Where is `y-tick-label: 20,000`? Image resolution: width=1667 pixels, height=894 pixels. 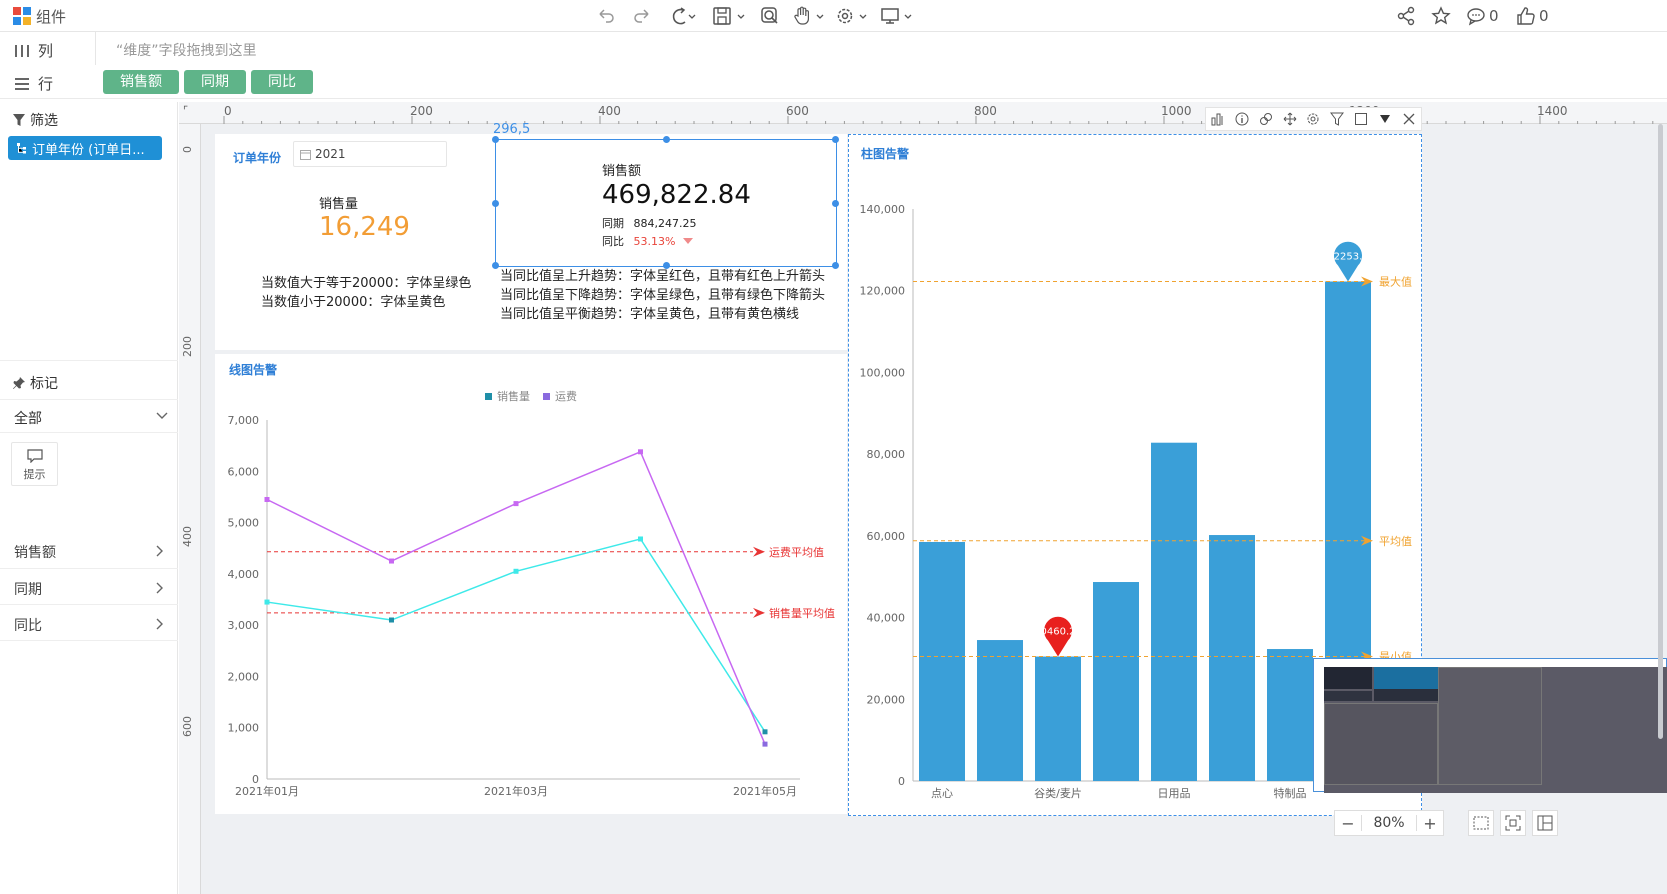
y-tick-label: 20,000 is located at coordinates (886, 699).